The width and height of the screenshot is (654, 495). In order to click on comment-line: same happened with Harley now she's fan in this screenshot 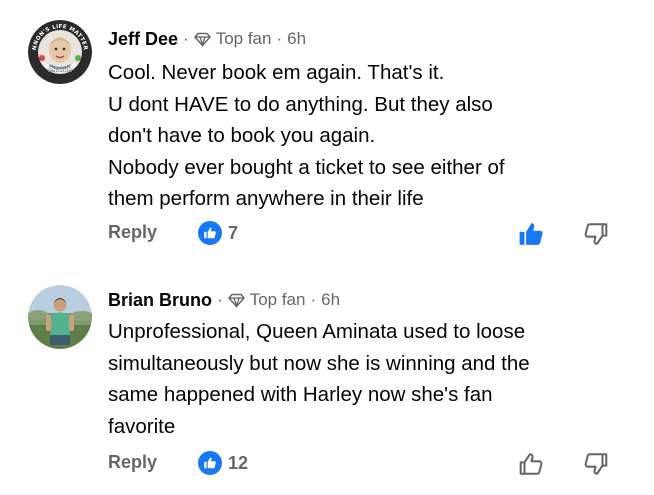, I will do `click(300, 394)`.